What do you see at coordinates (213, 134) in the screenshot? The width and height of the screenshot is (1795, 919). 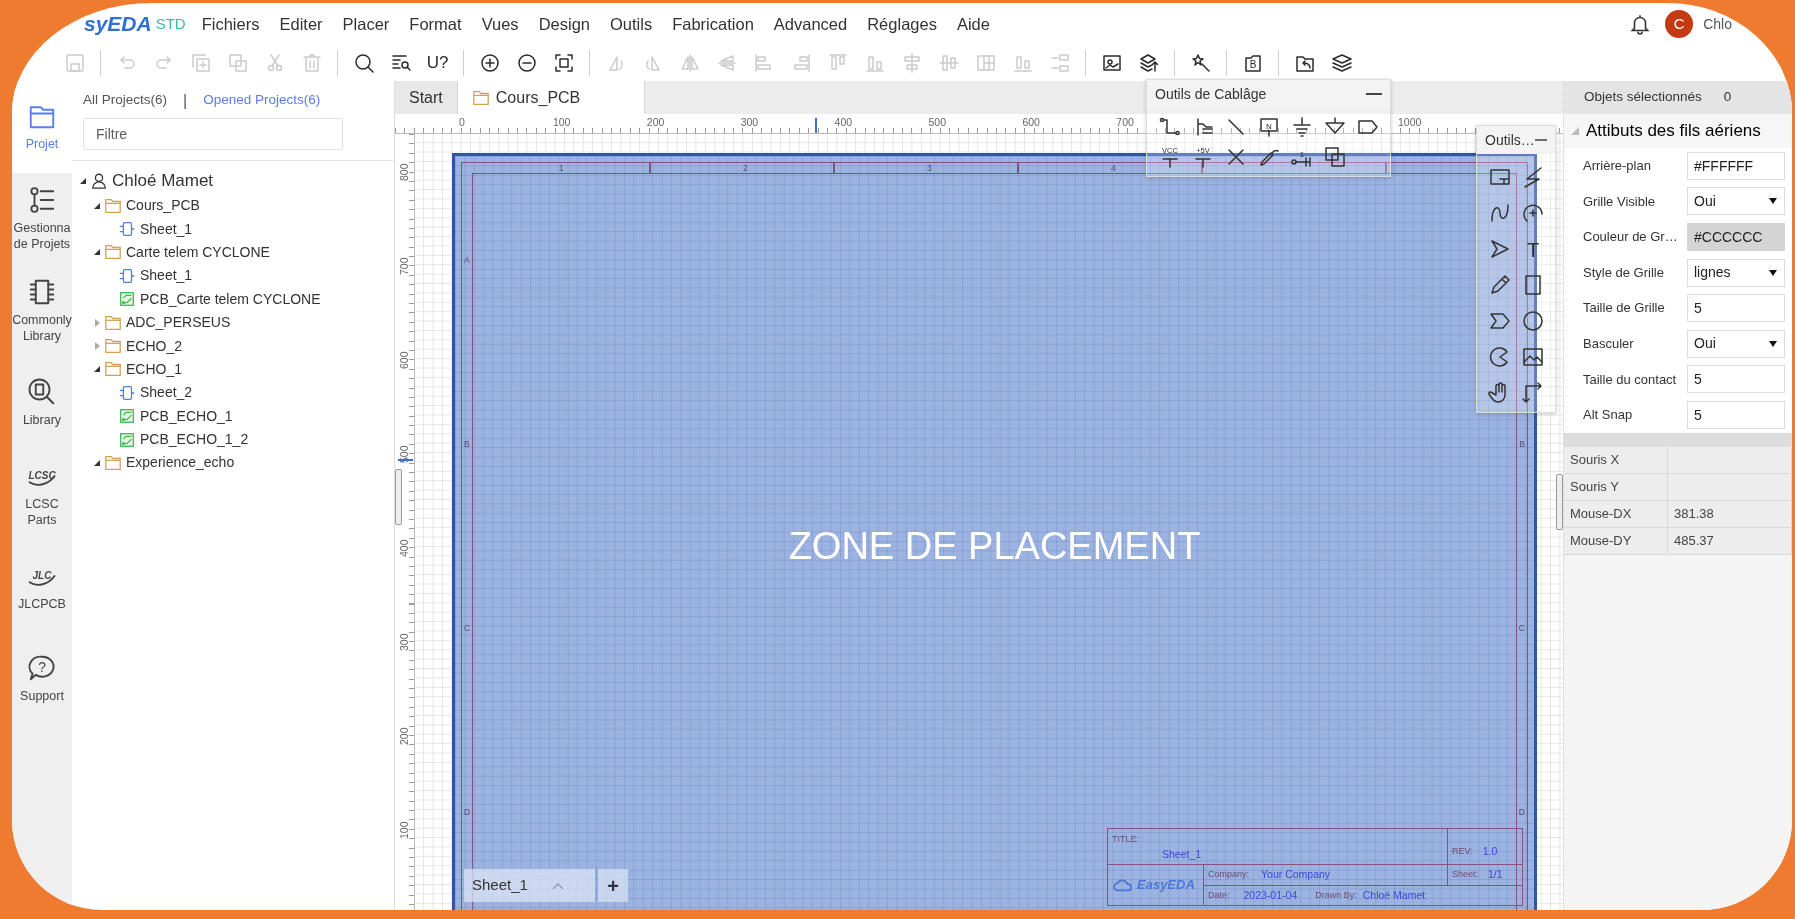 I see `filter-field: Filtre` at bounding box center [213, 134].